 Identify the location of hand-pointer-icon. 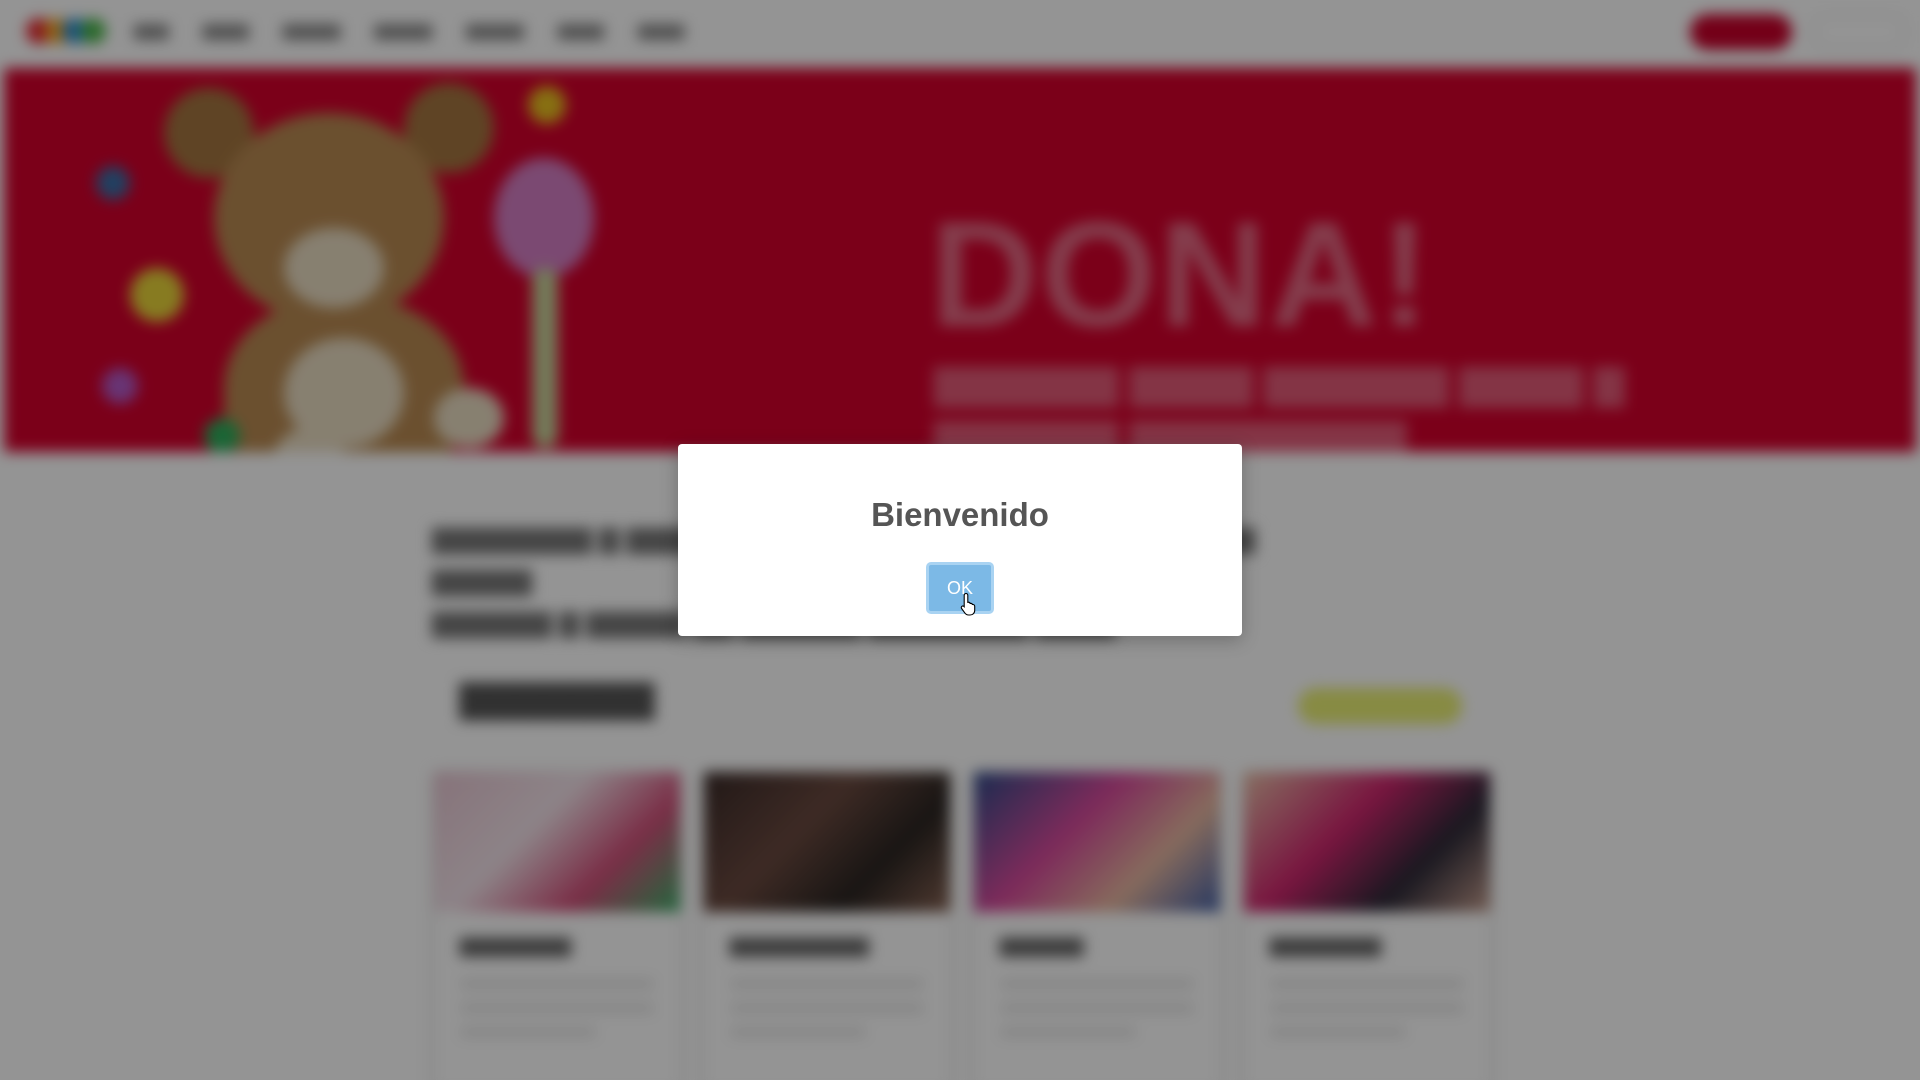
(968, 604).